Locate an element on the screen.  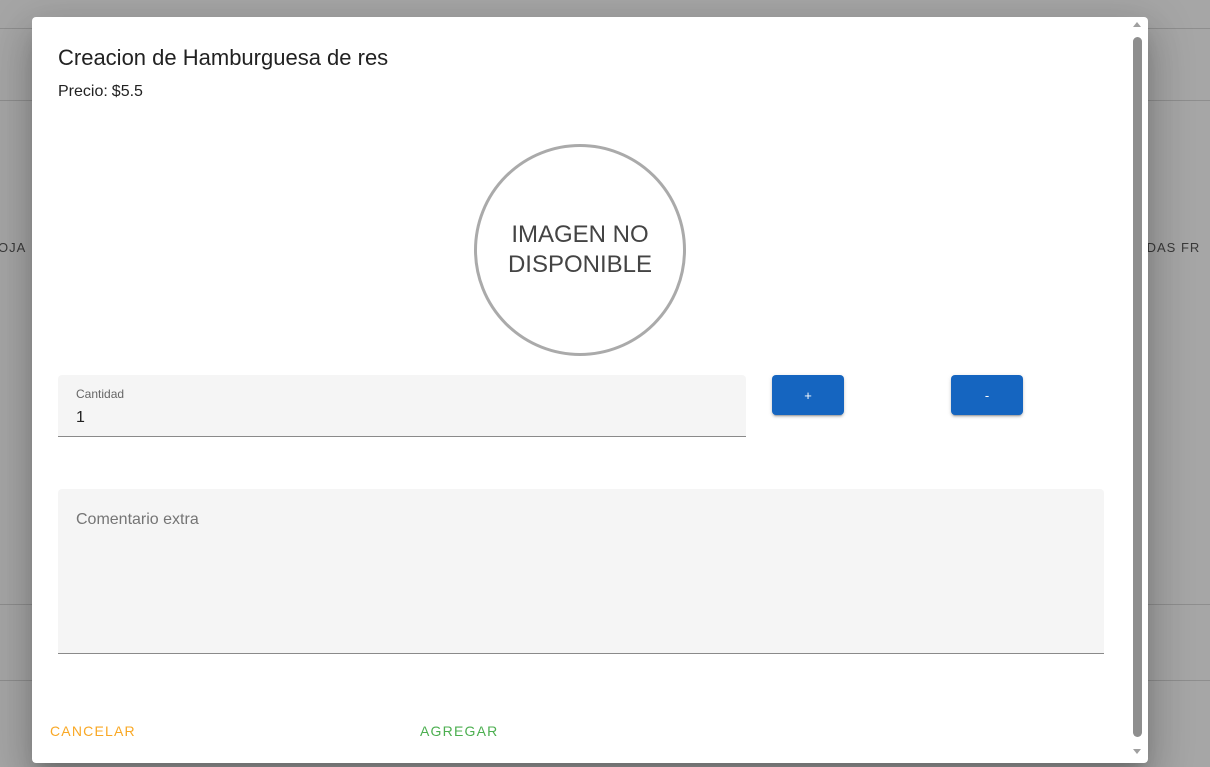
image-placeholder: IMAGEN NO DISPONIBLE is located at coordinates (580, 250).